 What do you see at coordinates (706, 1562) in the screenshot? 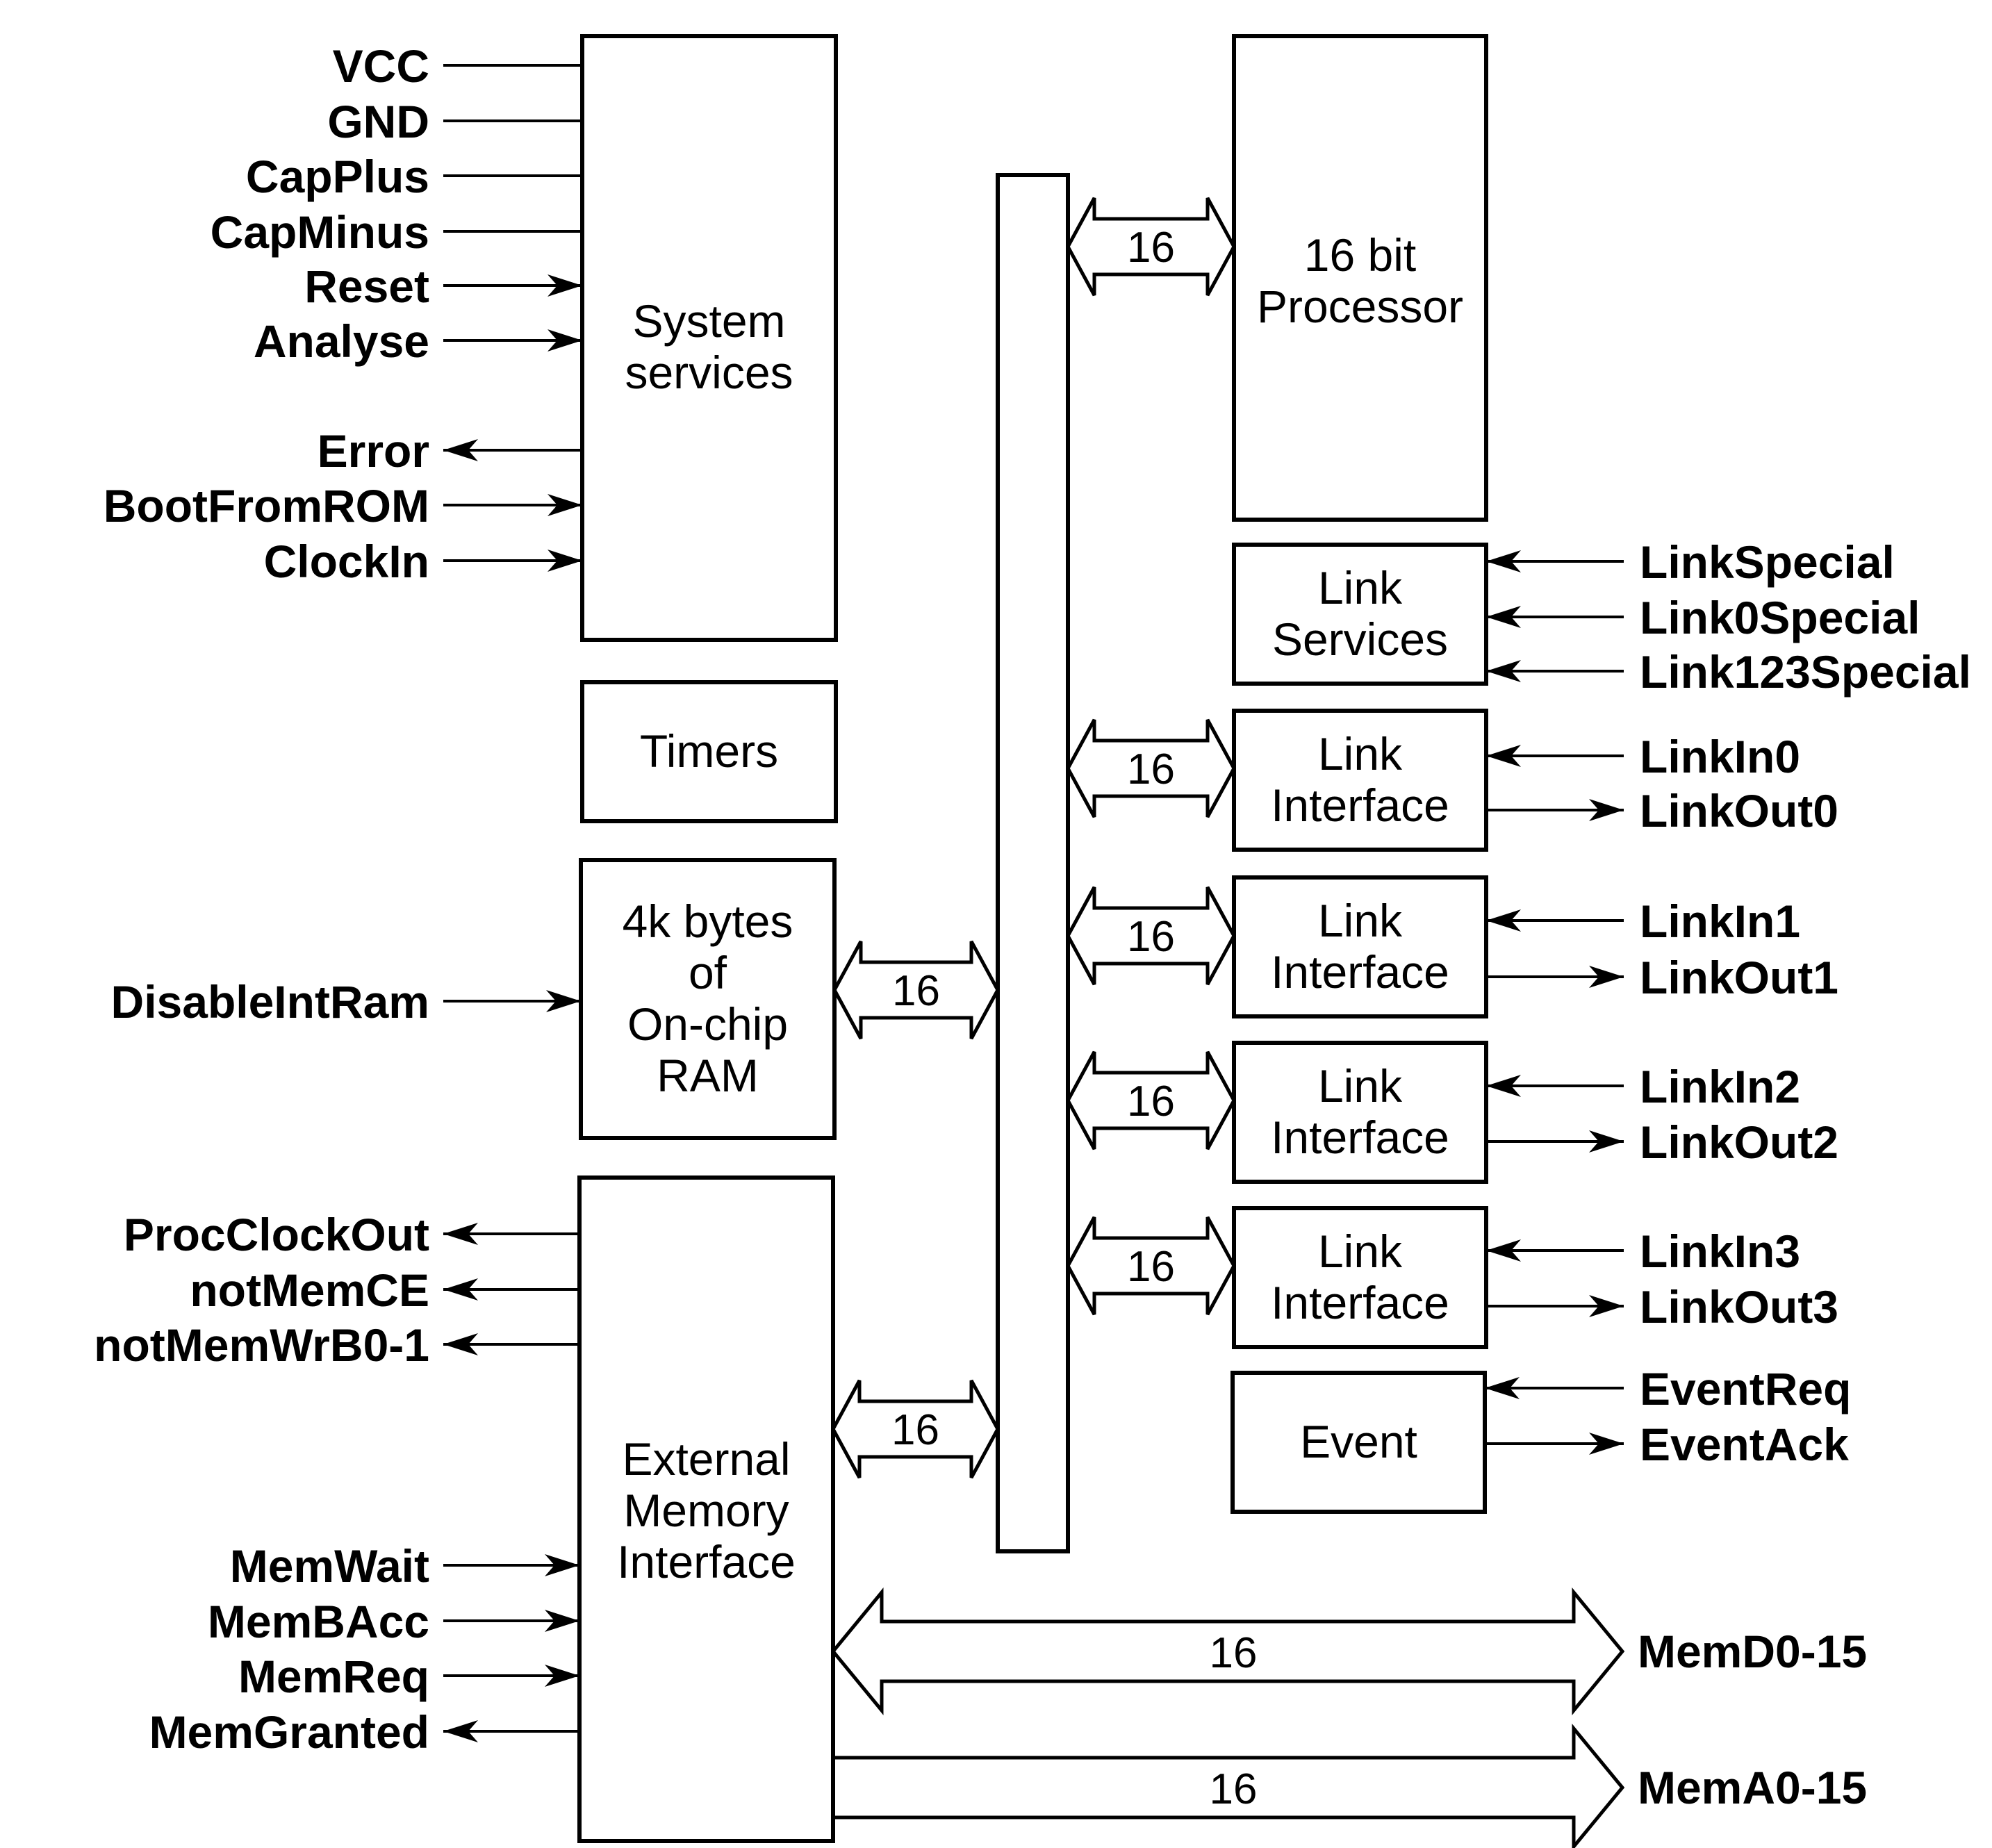
I see `block-label-ext-mem: Interface` at bounding box center [706, 1562].